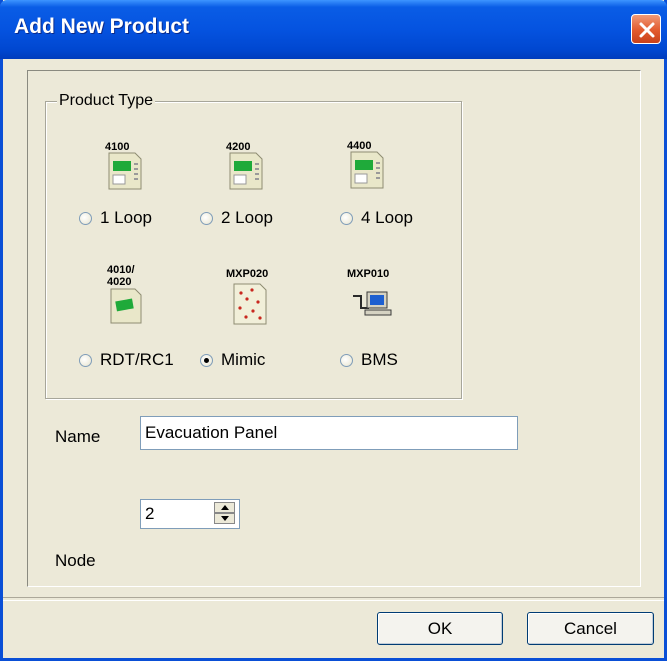 Image resolution: width=667 pixels, height=661 pixels. What do you see at coordinates (346, 360) in the screenshot?
I see `radio-bms-circle` at bounding box center [346, 360].